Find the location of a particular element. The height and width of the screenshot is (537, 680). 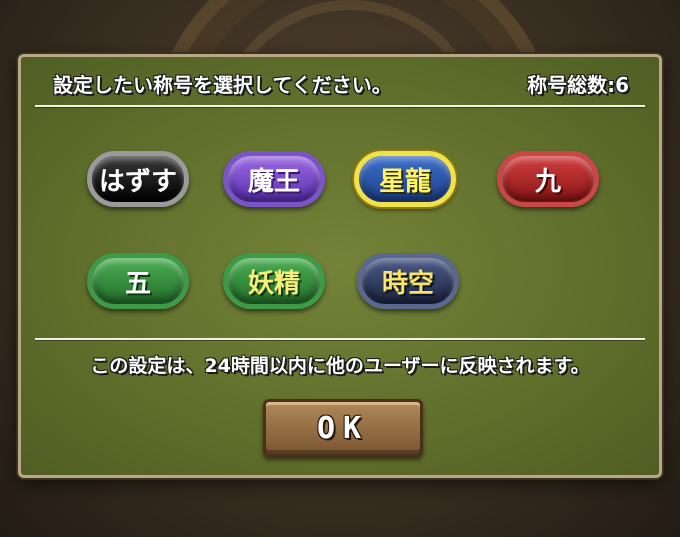

title-button-kyu: 九 is located at coordinates (548, 179).